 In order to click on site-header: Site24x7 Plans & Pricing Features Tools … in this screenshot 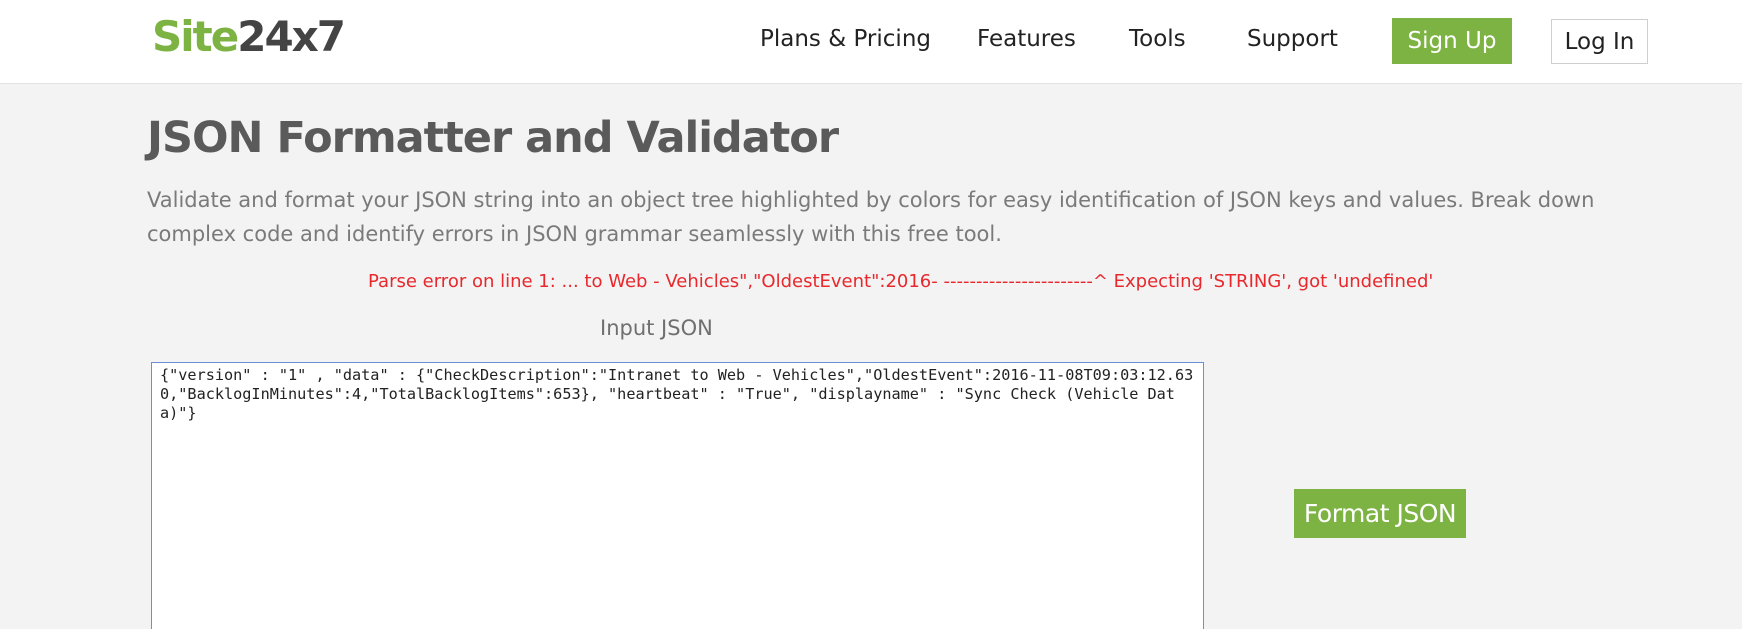, I will do `click(871, 42)`.